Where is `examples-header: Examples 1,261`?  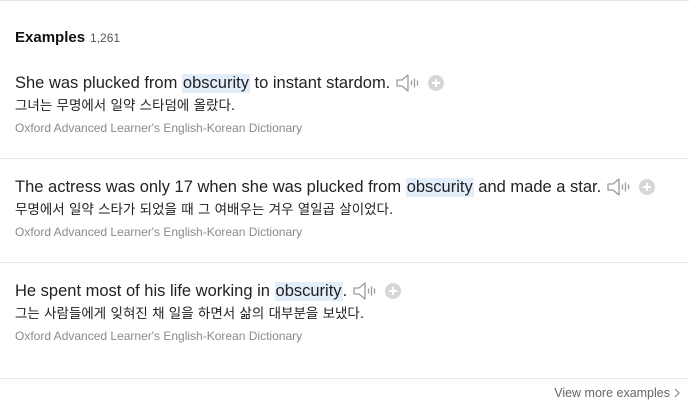
examples-header: Examples 1,261 is located at coordinates (67, 37).